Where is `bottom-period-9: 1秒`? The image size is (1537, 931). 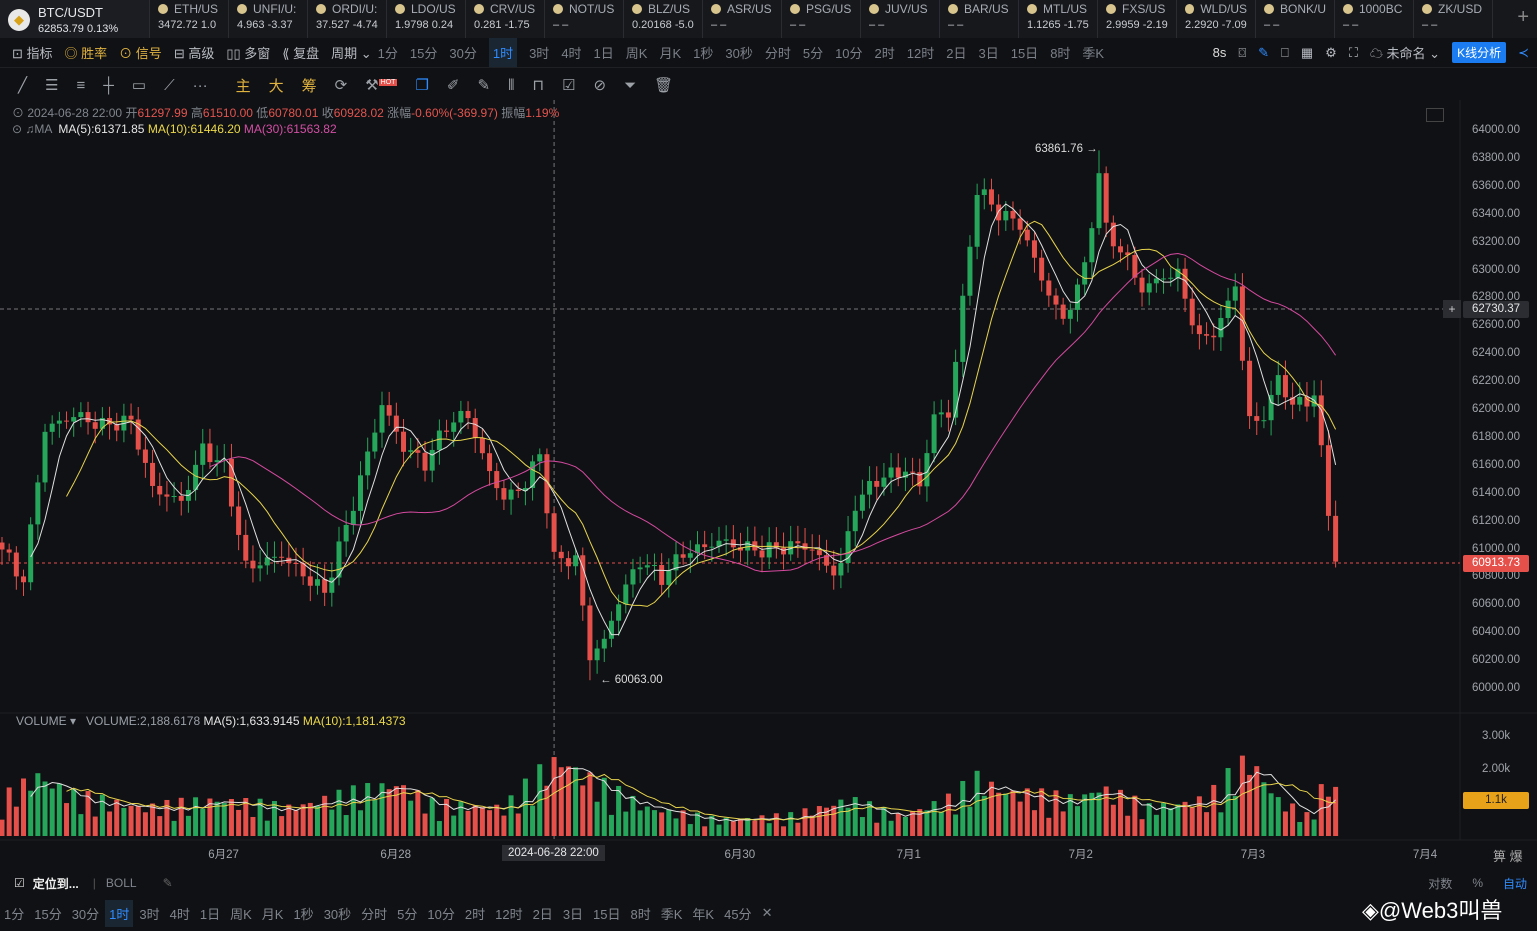
bottom-period-9: 1秒 is located at coordinates (303, 913).